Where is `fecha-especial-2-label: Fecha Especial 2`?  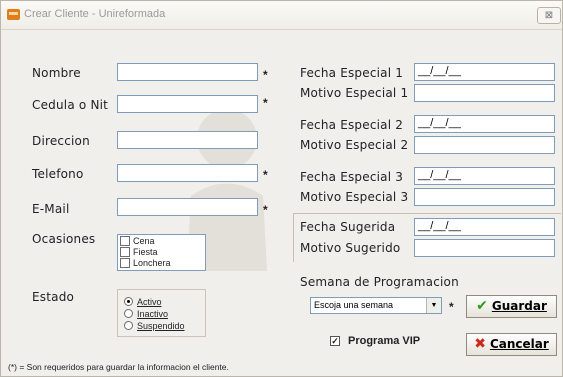 fecha-especial-2-label: Fecha Especial 2 is located at coordinates (352, 125).